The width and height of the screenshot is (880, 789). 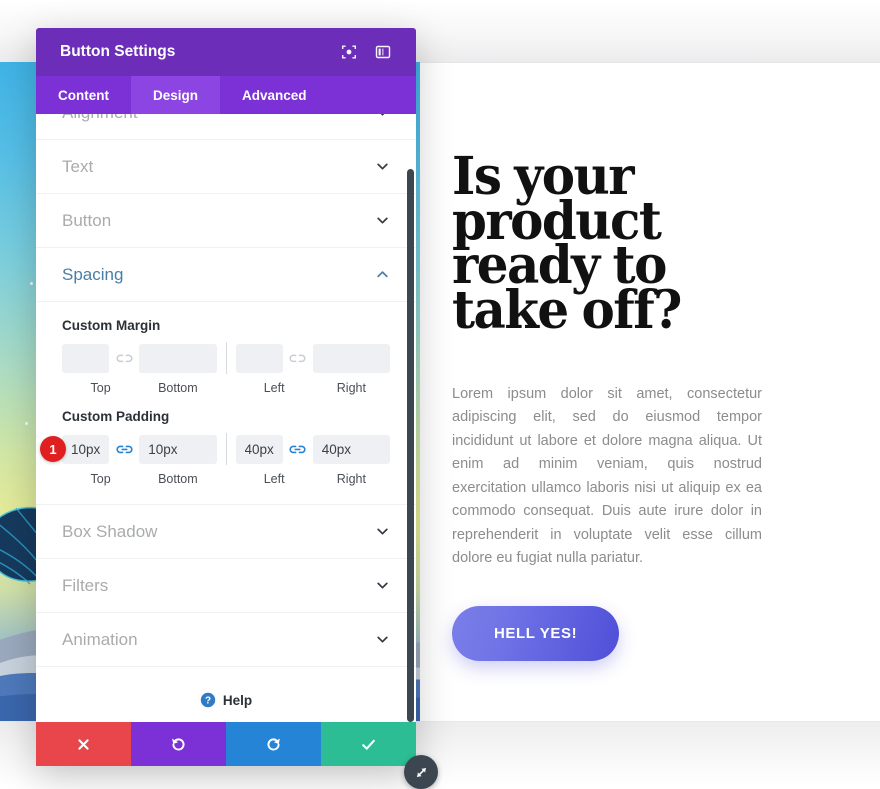 What do you see at coordinates (178, 479) in the screenshot?
I see `padding-bottom-label: Bottom` at bounding box center [178, 479].